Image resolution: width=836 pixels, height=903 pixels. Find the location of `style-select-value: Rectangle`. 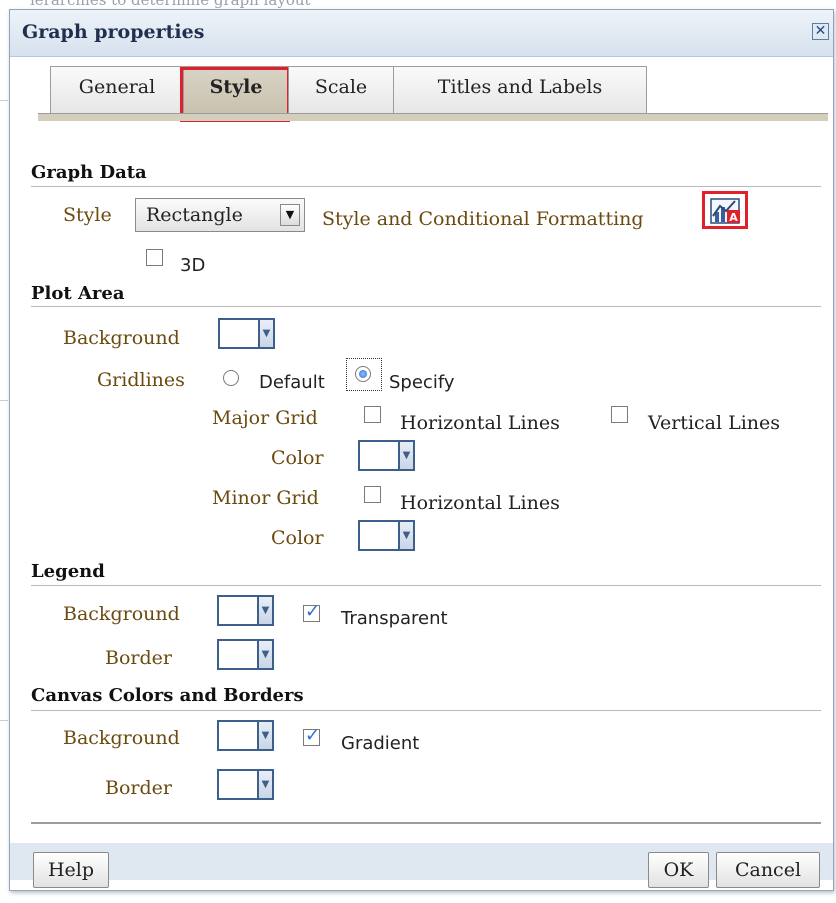

style-select-value: Rectangle is located at coordinates (194, 215).